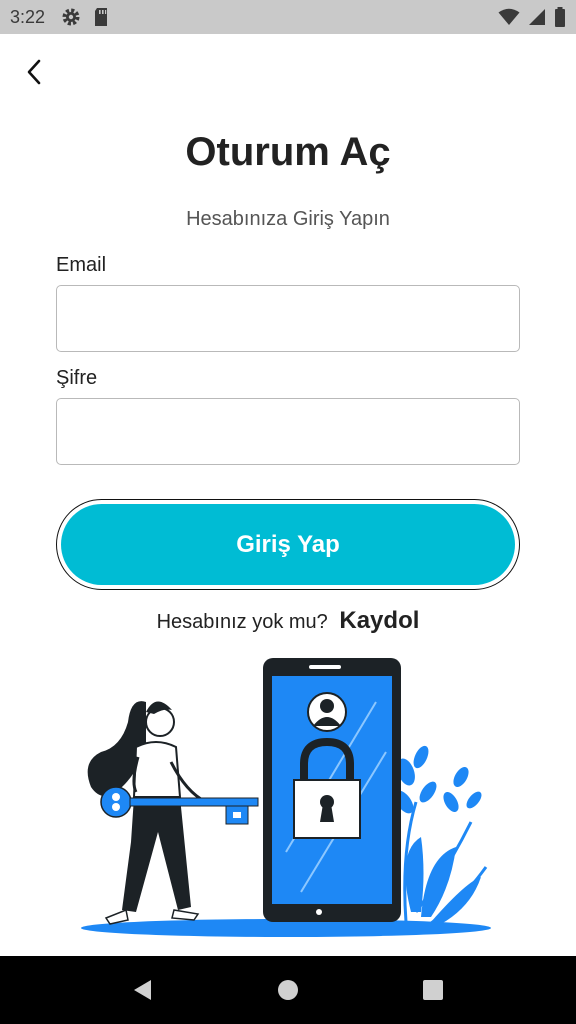 Image resolution: width=576 pixels, height=1024 pixels. What do you see at coordinates (288, 152) in the screenshot?
I see `page-title: Oturum Aç` at bounding box center [288, 152].